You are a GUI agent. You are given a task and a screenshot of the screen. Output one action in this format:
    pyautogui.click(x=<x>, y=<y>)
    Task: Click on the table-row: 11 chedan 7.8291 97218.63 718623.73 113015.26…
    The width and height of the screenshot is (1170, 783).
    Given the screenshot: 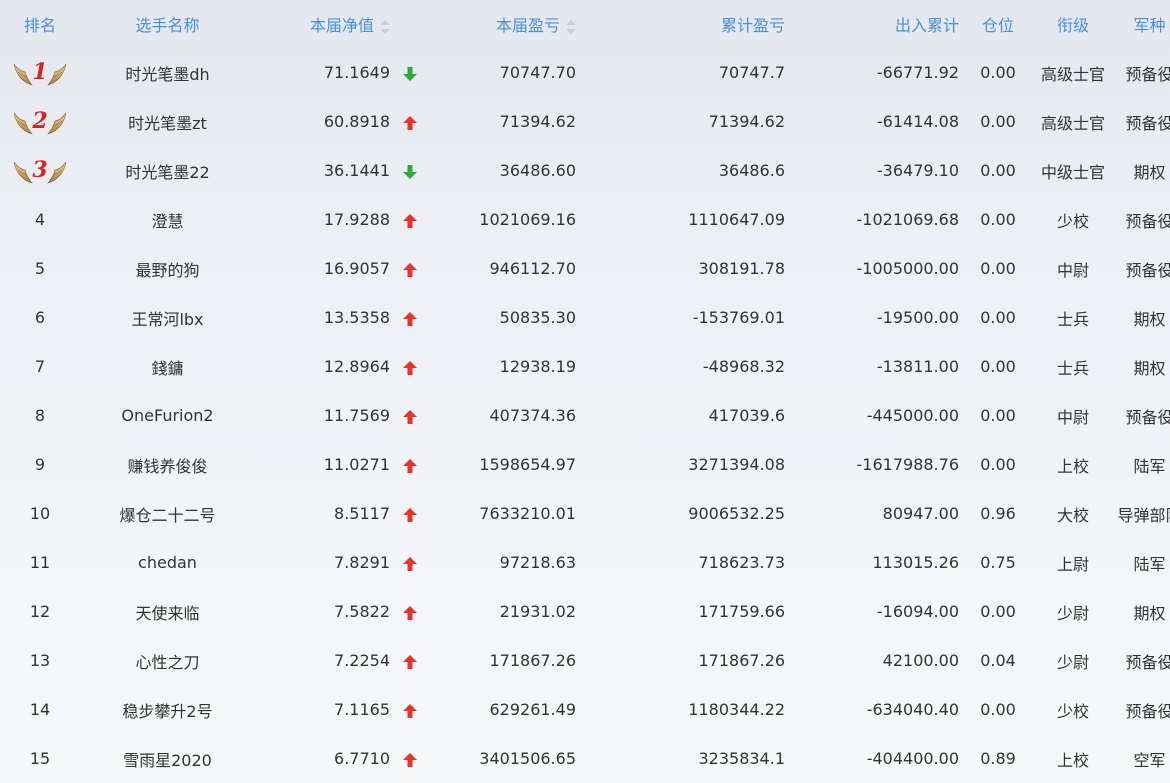 What is the action you would take?
    pyautogui.click(x=585, y=562)
    